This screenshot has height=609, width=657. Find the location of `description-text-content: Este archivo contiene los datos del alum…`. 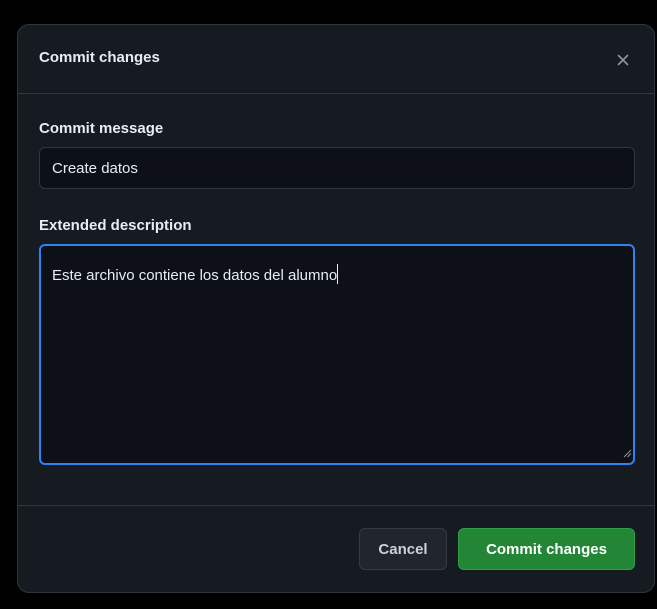

description-text-content: Este archivo contiene los datos del alum… is located at coordinates (195, 274).